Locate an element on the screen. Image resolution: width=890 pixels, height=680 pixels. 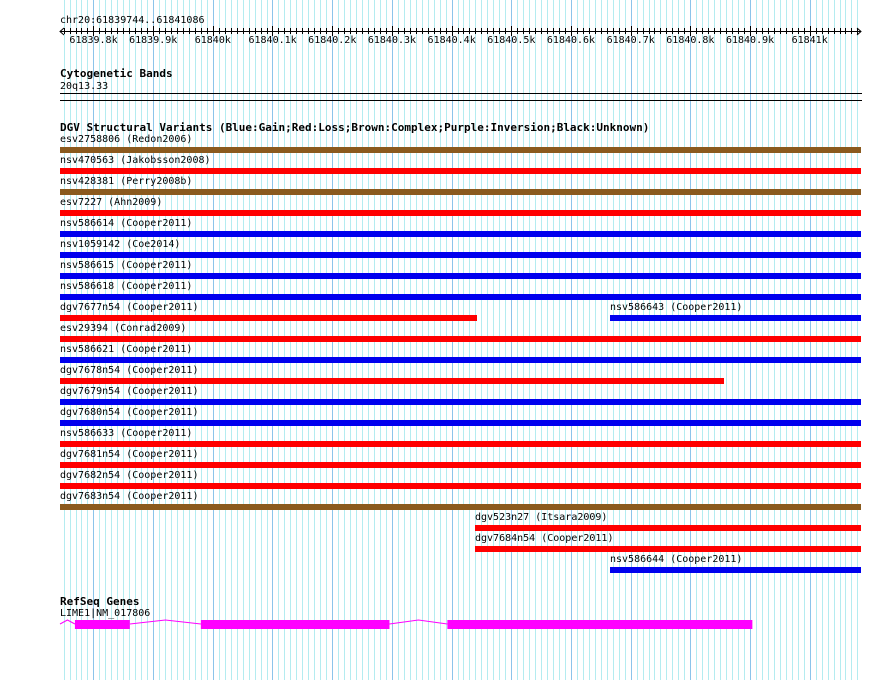
ruler-tick-label: 61840.5k is located at coordinates (511, 40).